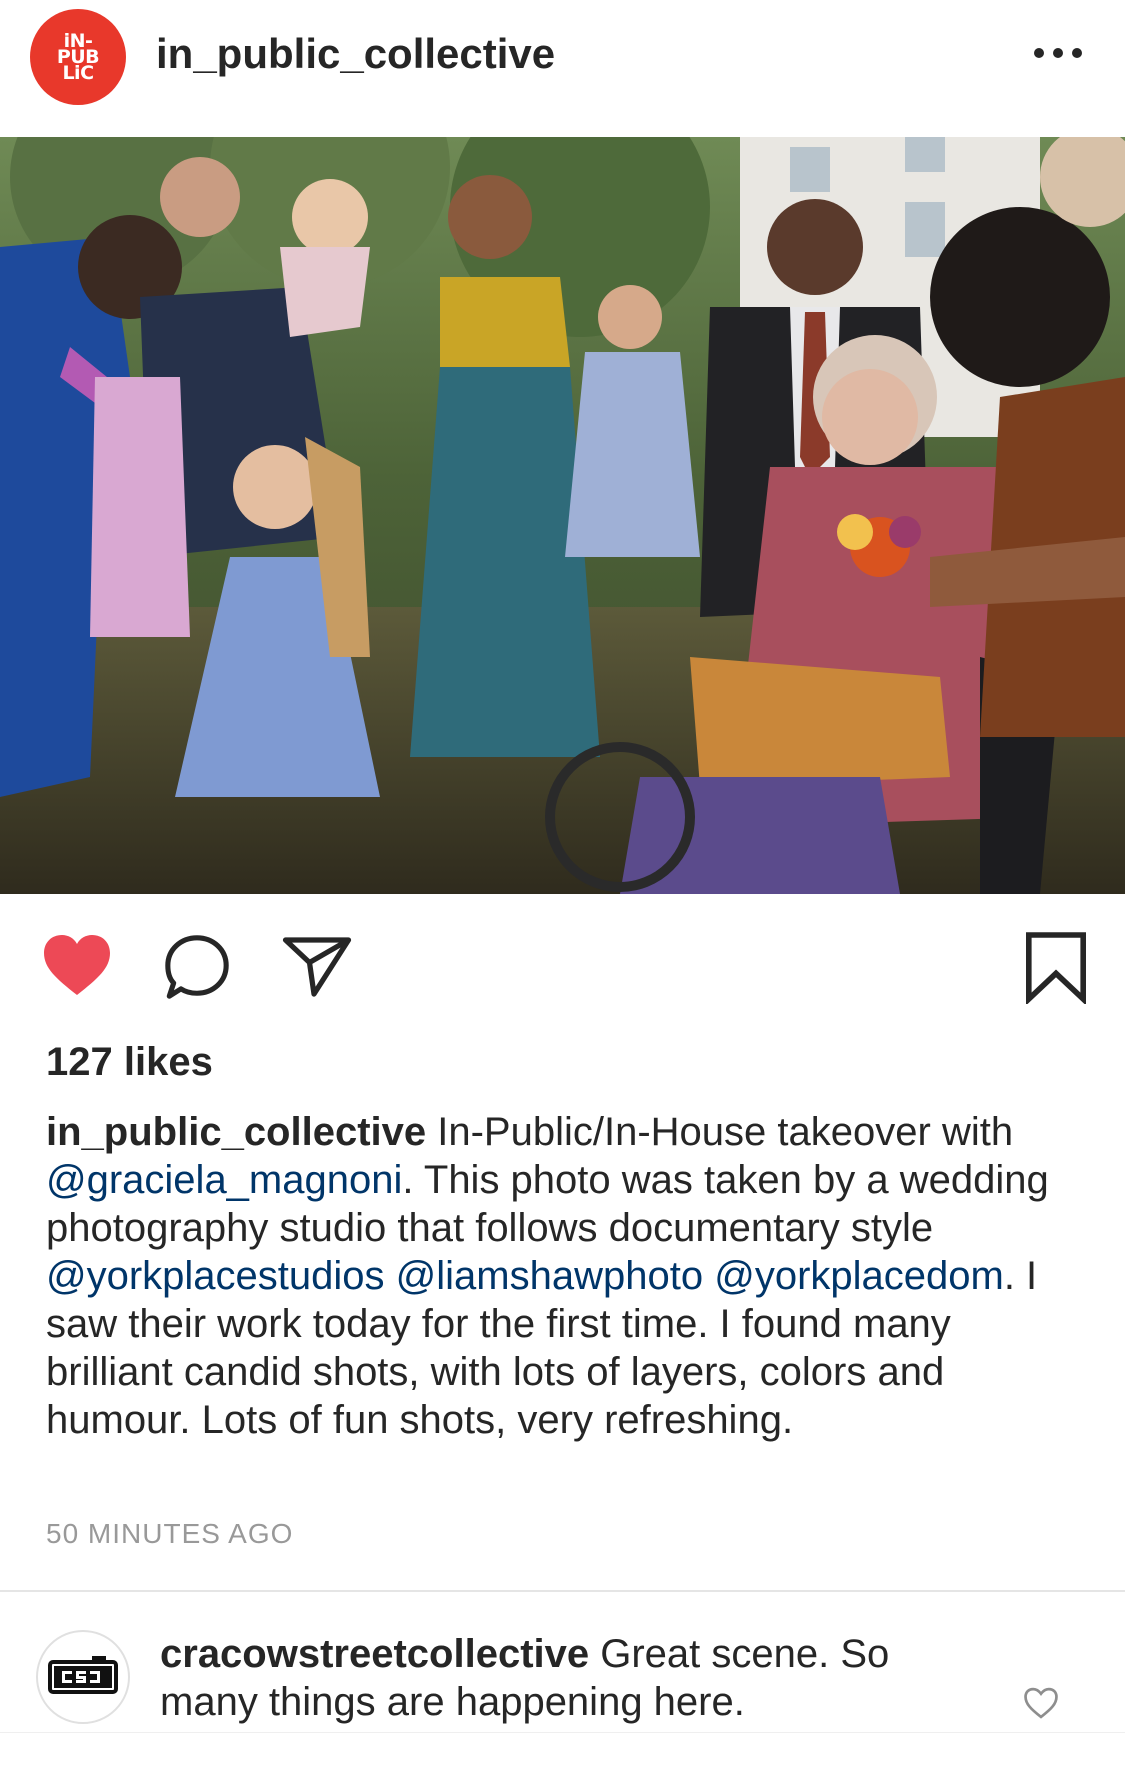 The image size is (1125, 1768). I want to click on likes-count: 127 likes, so click(129, 1062).